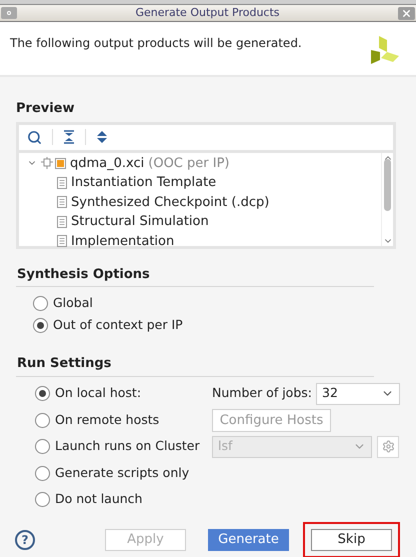  I want to click on radio-label: On remote hosts, so click(107, 420).